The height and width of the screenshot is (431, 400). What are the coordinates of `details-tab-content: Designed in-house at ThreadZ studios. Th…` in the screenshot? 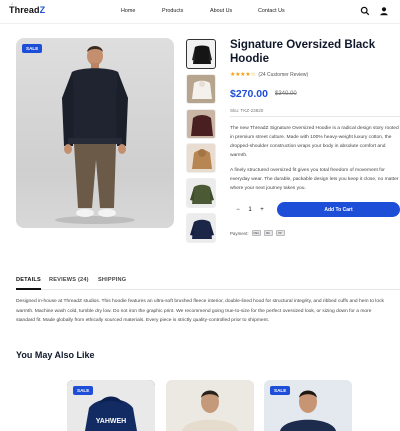 It's located at (200, 311).